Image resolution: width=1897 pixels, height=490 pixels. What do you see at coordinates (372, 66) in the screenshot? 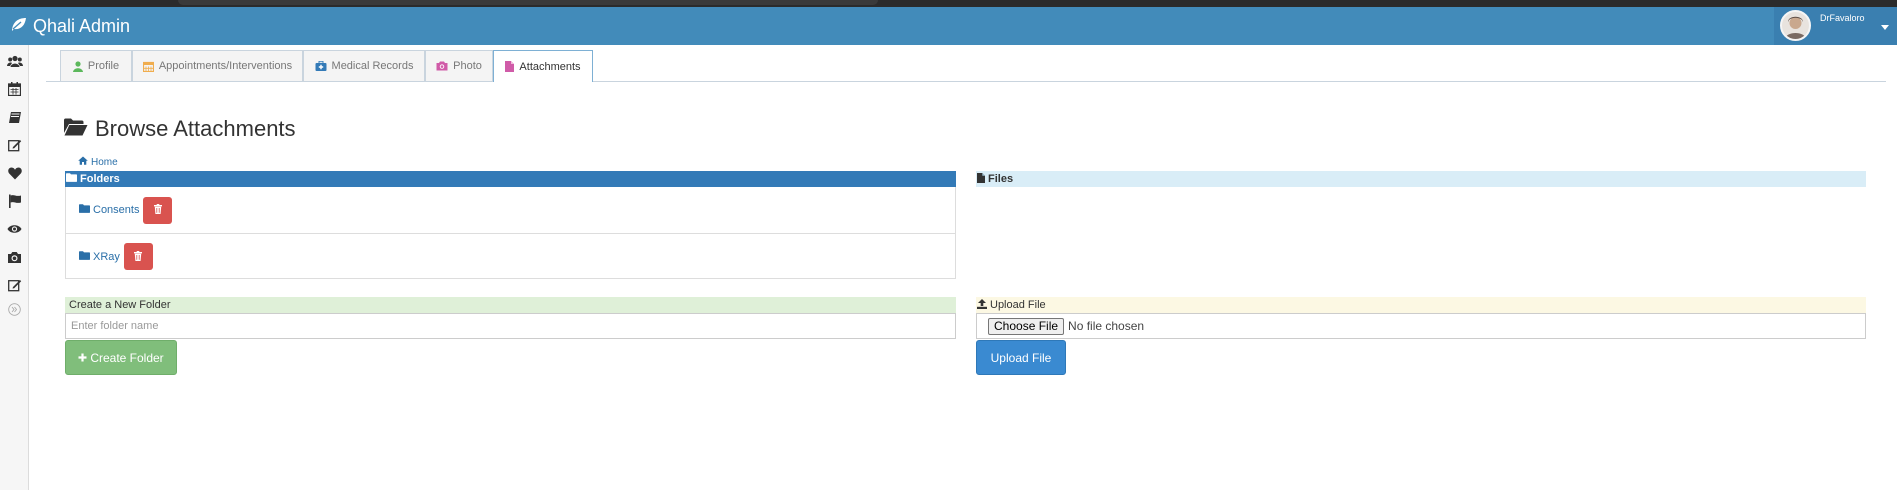
I see `tab-label: Medical Records` at bounding box center [372, 66].